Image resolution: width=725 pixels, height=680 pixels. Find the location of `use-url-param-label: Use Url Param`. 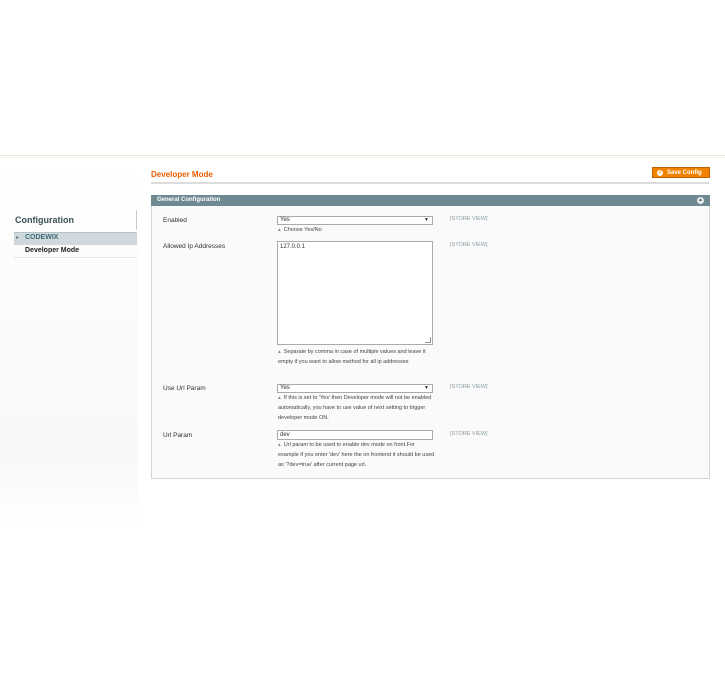

use-url-param-label: Use Url Param is located at coordinates (184, 388).